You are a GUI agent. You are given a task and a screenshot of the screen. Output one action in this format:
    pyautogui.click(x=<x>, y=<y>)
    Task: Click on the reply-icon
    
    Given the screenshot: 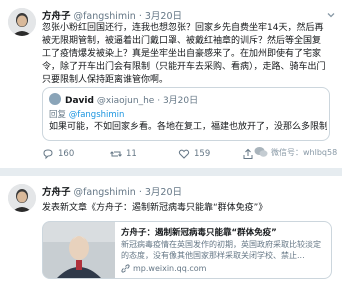 What is the action you would take?
    pyautogui.click(x=48, y=154)
    